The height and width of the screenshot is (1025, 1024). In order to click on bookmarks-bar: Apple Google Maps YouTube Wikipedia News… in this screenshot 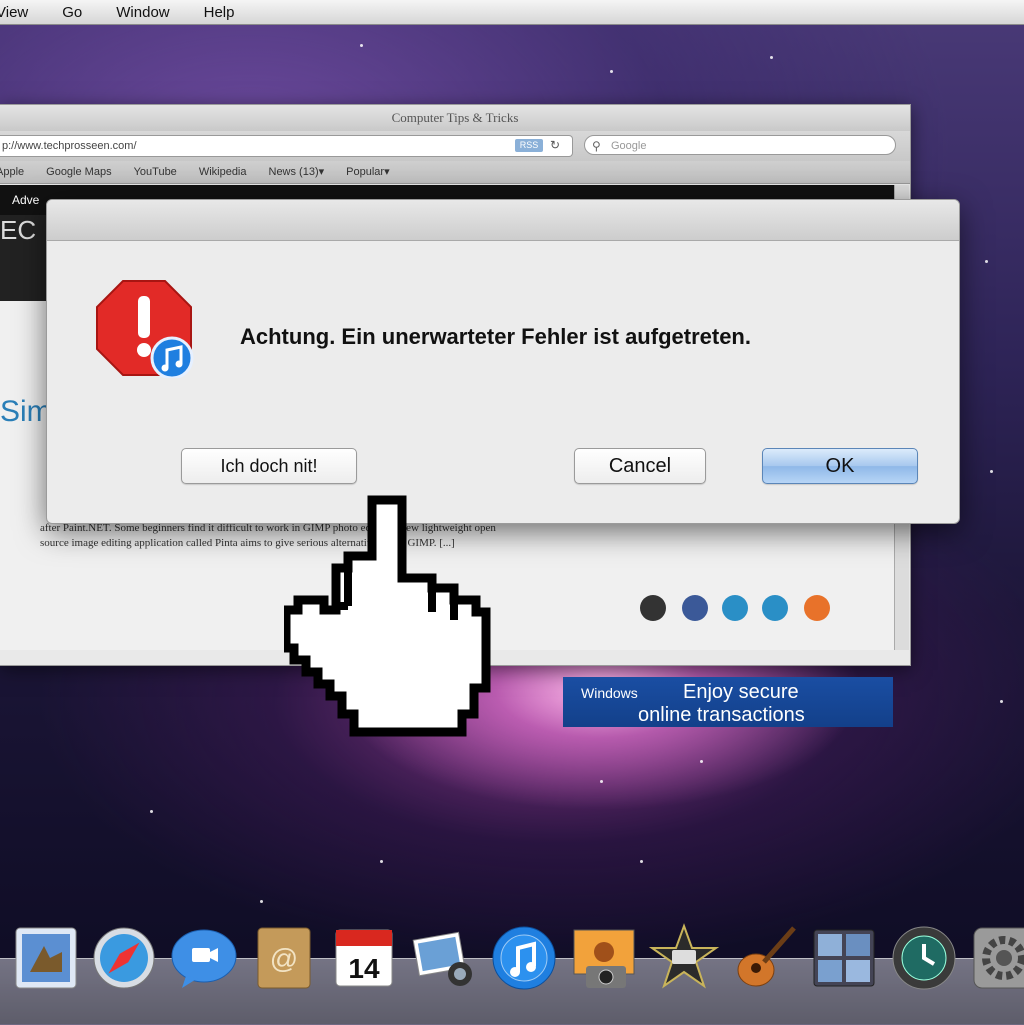, I will do `click(455, 172)`.